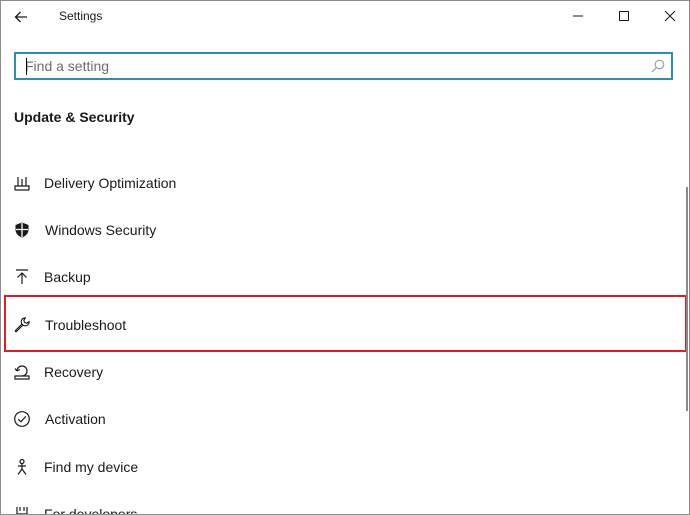  Describe the element at coordinates (341, 277) in the screenshot. I see `nav-item-backup: Backup` at that location.